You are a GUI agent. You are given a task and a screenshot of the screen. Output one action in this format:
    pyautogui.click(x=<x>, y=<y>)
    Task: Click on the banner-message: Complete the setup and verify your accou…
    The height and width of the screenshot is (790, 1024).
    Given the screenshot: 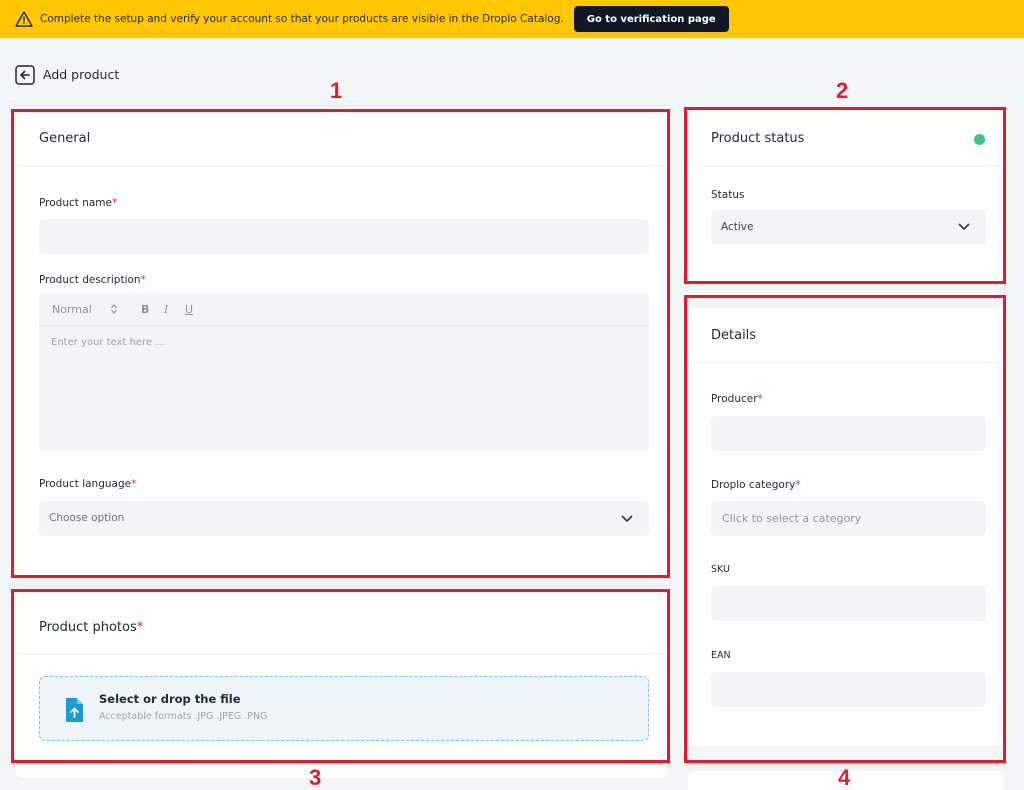 What is the action you would take?
    pyautogui.click(x=302, y=19)
    